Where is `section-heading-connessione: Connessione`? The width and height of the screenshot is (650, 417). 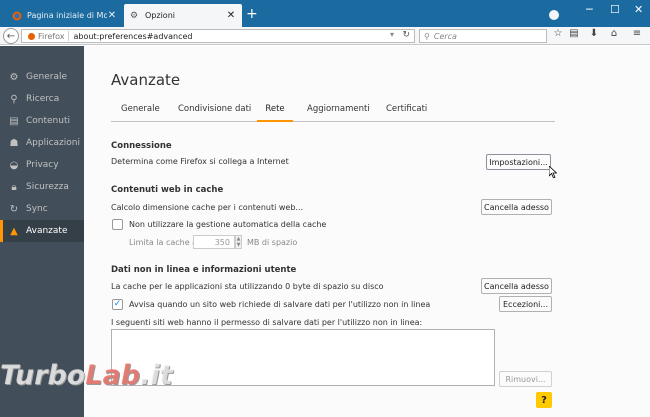 section-heading-connessione: Connessione is located at coordinates (141, 146).